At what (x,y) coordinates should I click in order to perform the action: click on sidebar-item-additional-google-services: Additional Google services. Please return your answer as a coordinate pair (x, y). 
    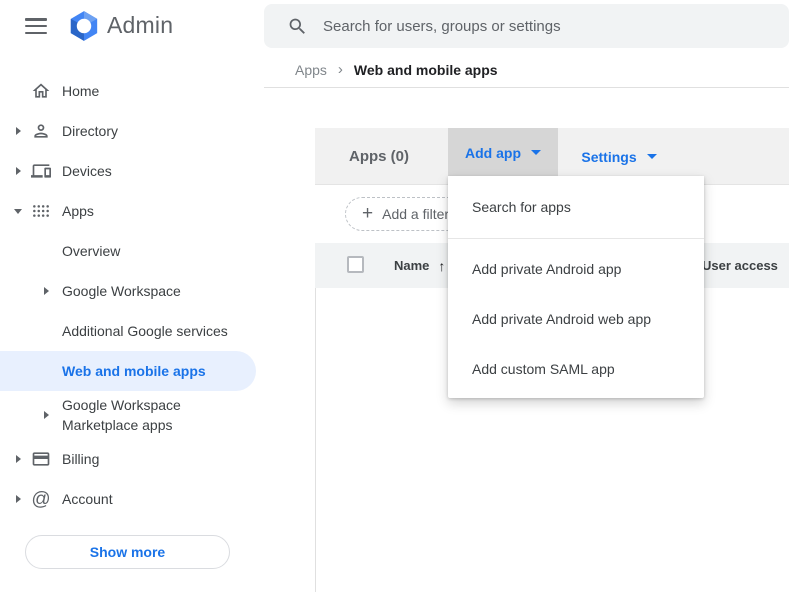
    Looking at the image, I should click on (132, 331).